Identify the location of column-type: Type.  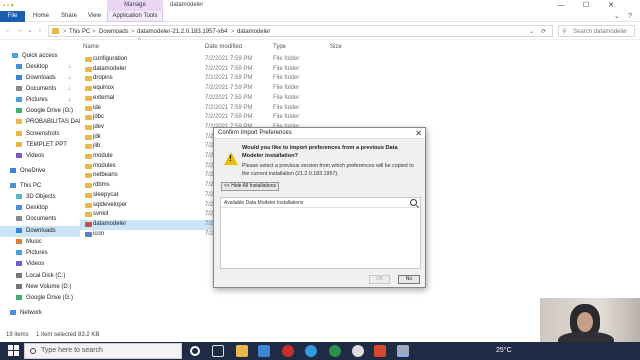
(279, 47).